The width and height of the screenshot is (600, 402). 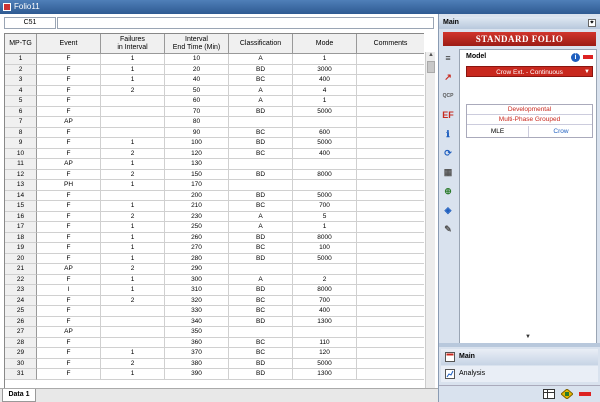 I want to click on plot-tool-icon: ↗, so click(x=448, y=77).